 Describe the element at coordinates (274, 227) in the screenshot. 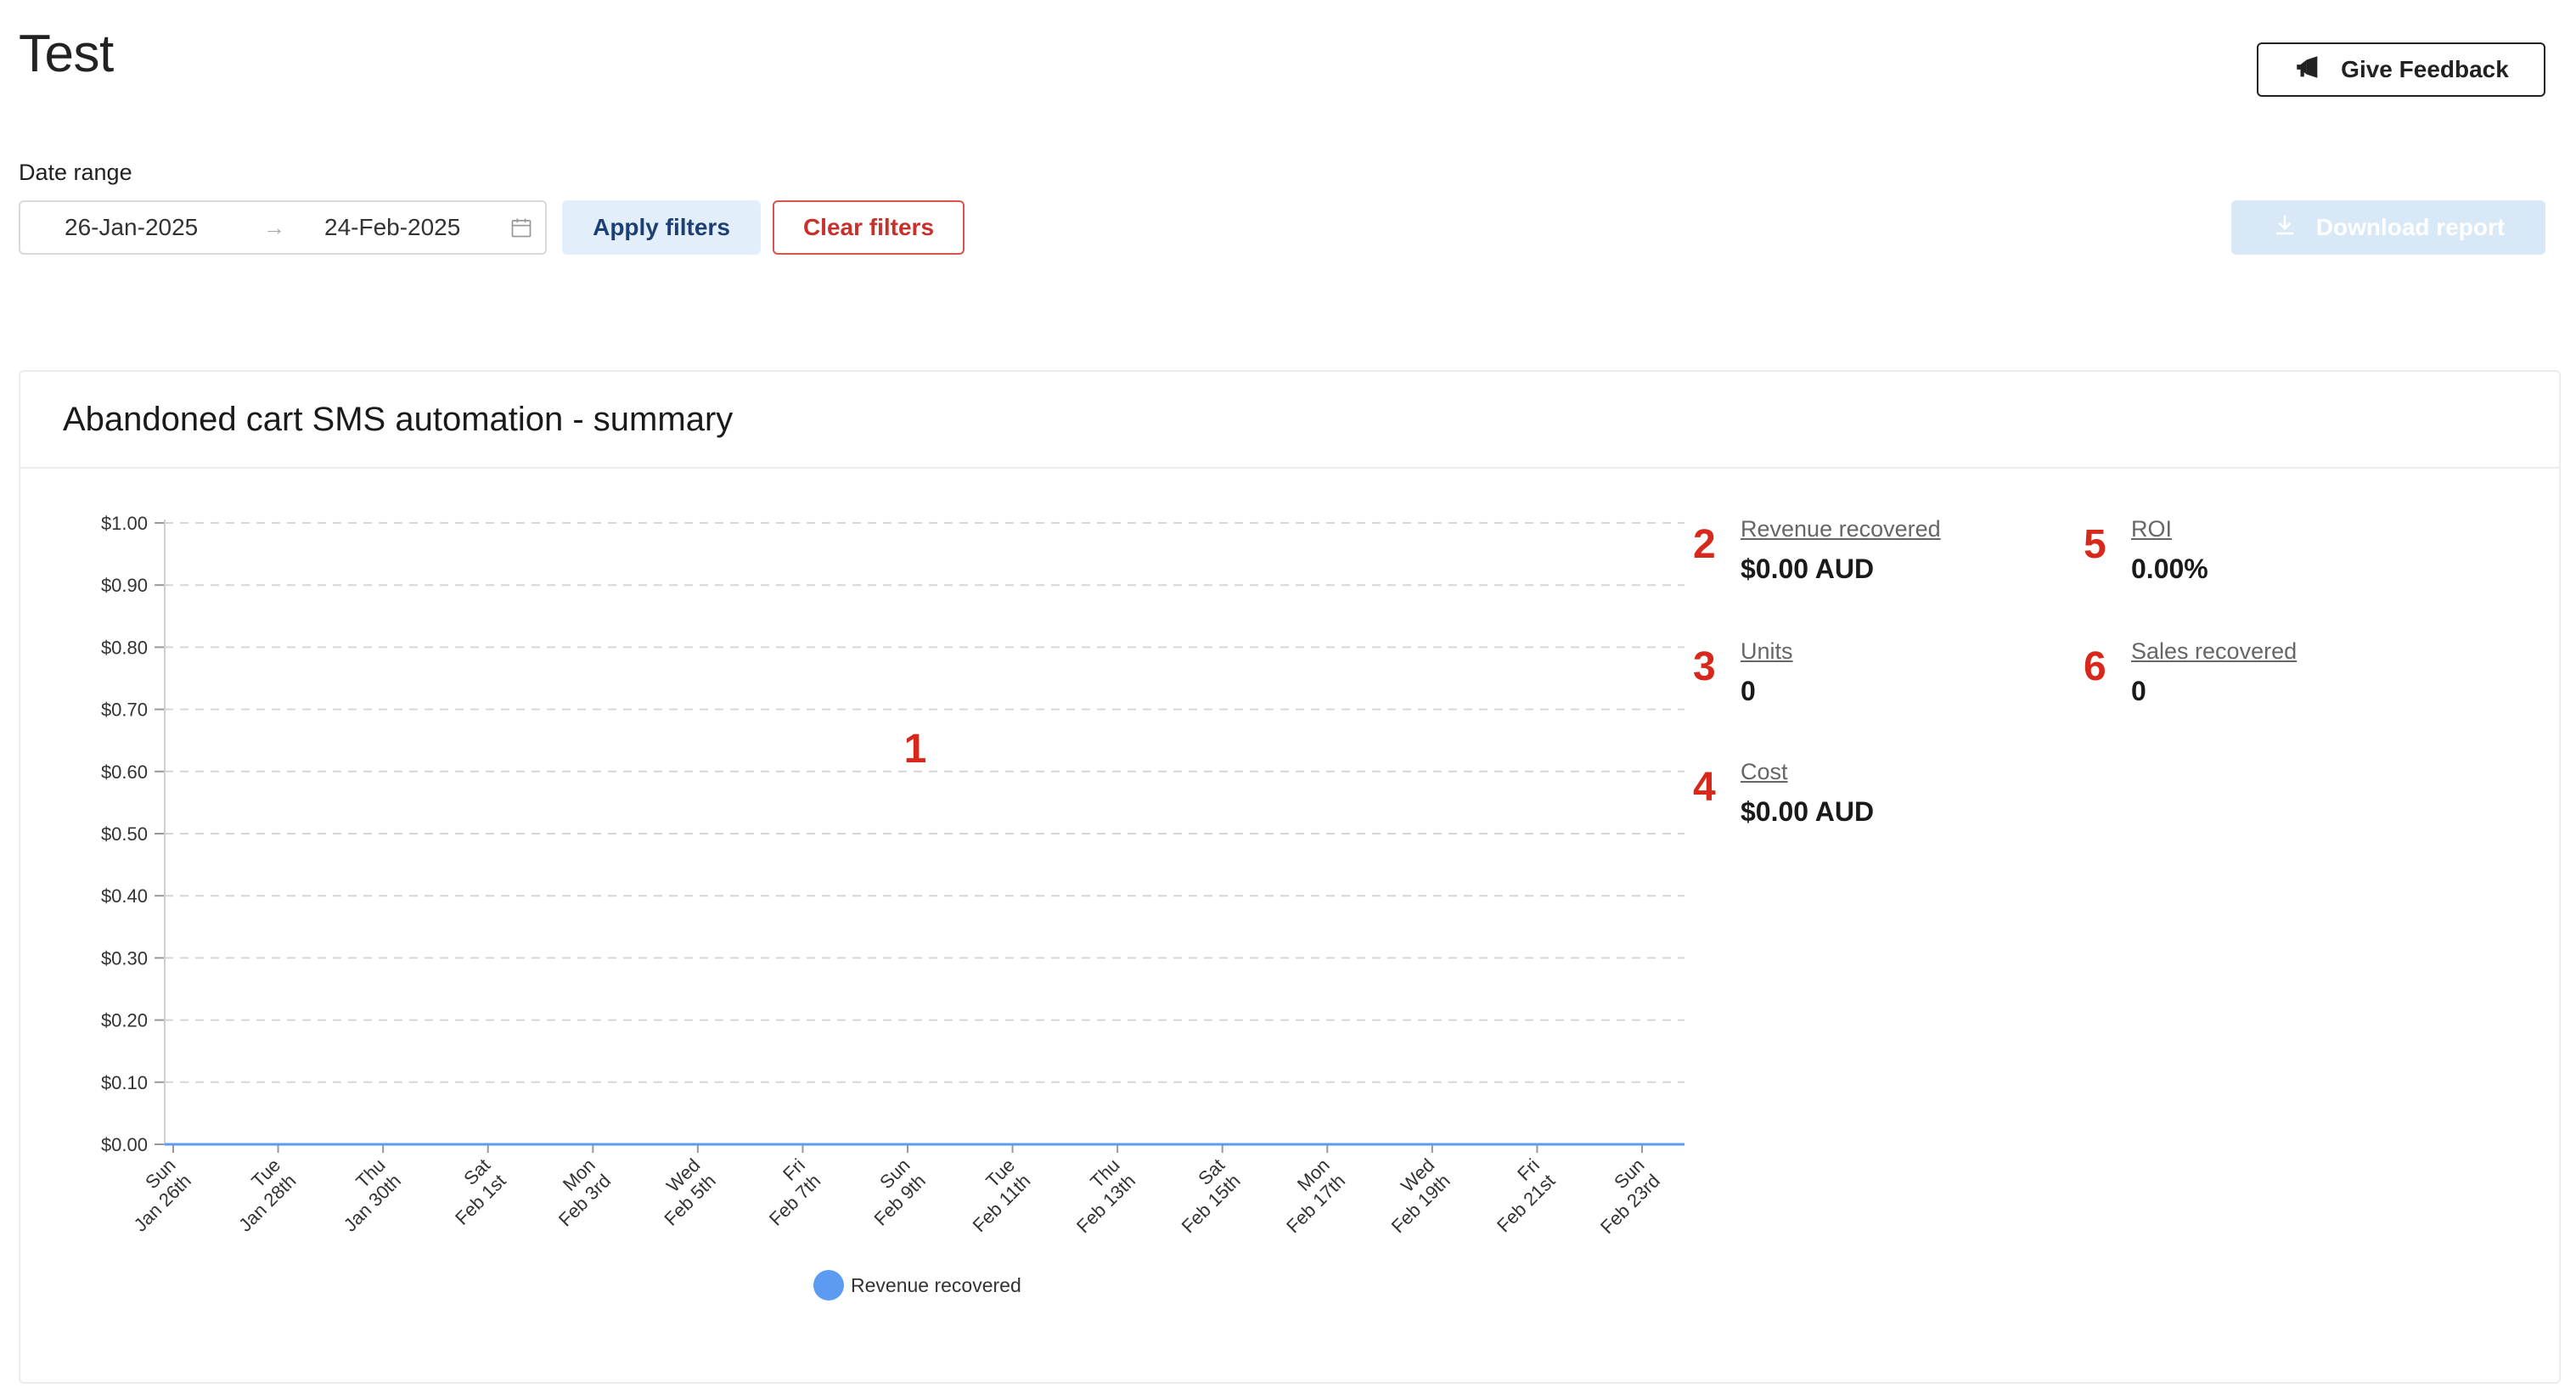

I see `arrow-right-icon: →` at that location.